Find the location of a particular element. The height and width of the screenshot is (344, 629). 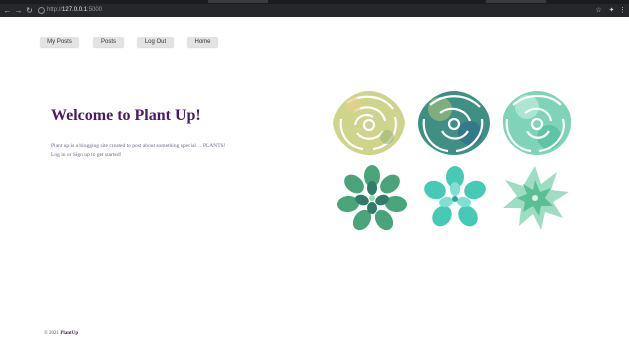

nav-my-posts-button: My Posts is located at coordinates (59, 42).